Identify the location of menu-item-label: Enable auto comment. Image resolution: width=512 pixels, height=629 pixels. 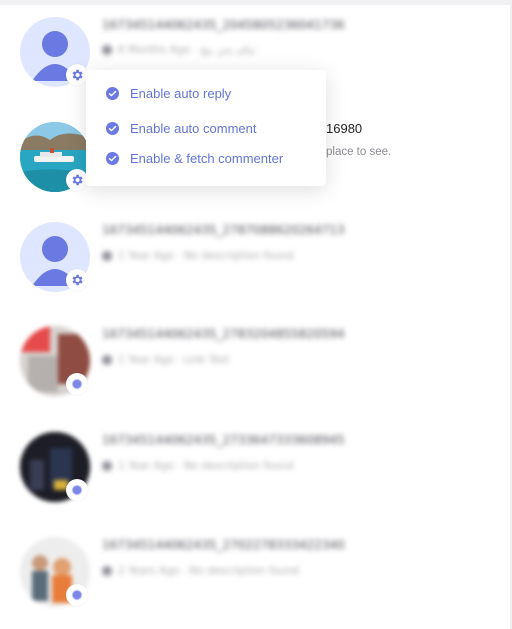
(193, 128).